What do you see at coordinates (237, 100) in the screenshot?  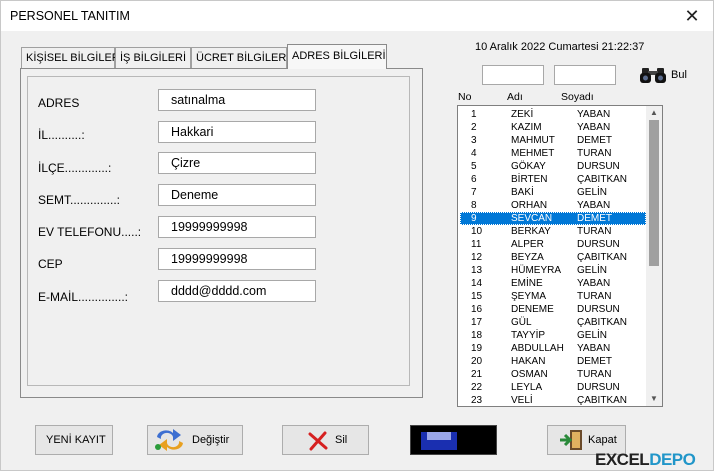 I see `address-input: satınalma` at bounding box center [237, 100].